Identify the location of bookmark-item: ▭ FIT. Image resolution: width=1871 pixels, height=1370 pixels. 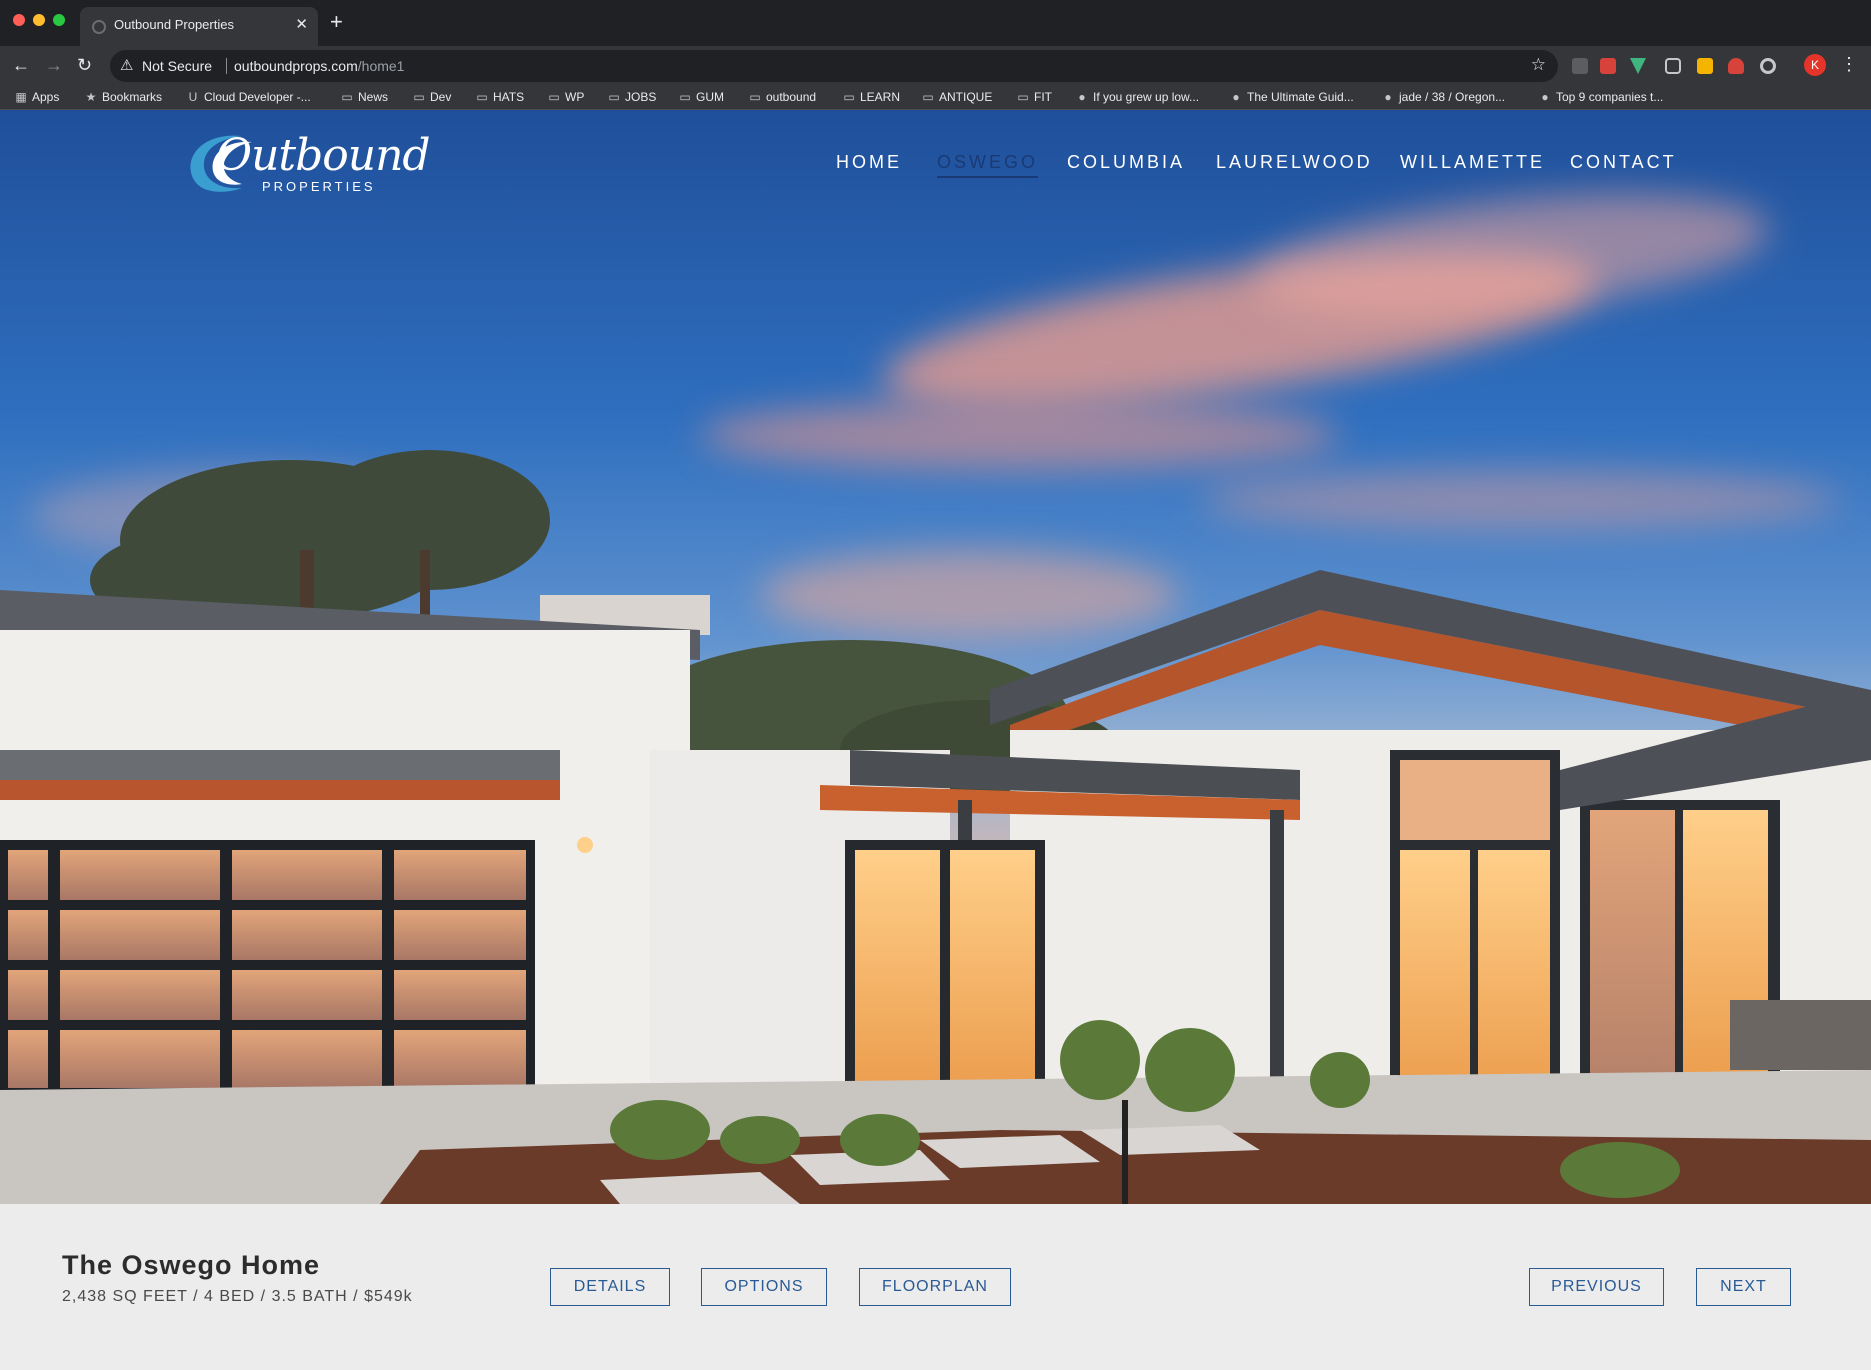
(1034, 97).